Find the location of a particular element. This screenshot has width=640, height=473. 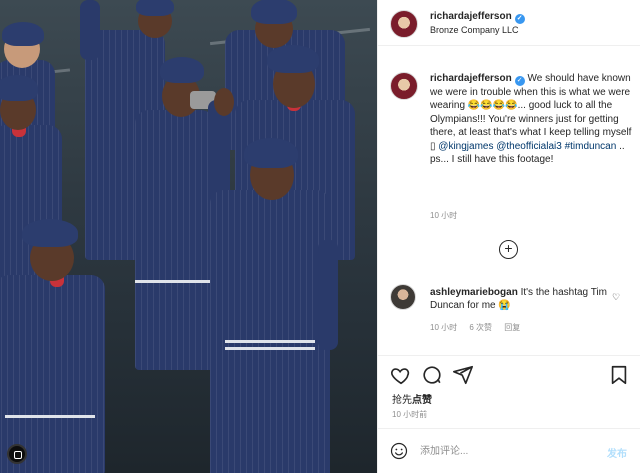

post-header: richardajefferson ✓ Bronze Company LLC is located at coordinates (509, 23).